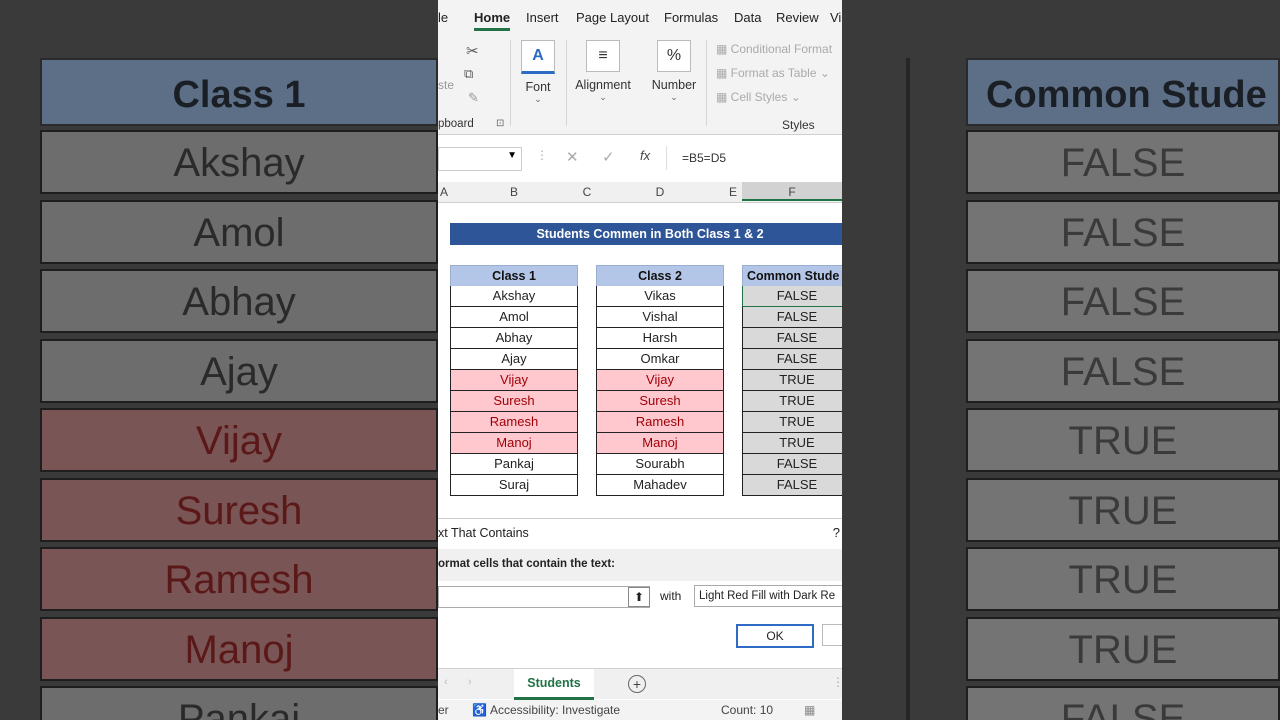 The image size is (1280, 720). What do you see at coordinates (646, 234) in the screenshot?
I see `sheet-title: Students Commen in Both Class 1 & 2` at bounding box center [646, 234].